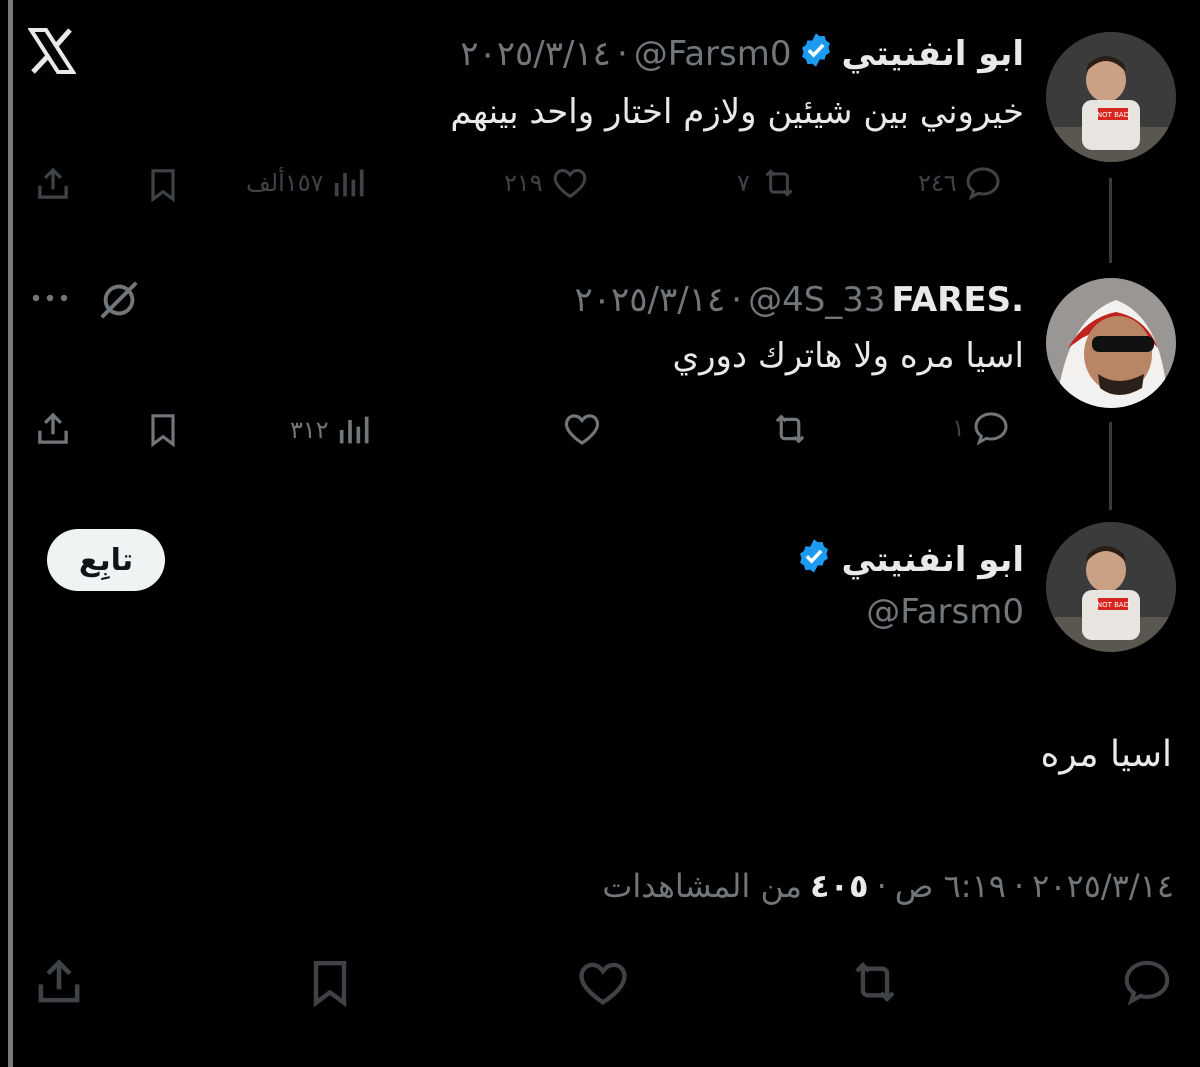 Image resolution: width=1200 pixels, height=1067 pixels. I want to click on avatar, so click(1111, 343).